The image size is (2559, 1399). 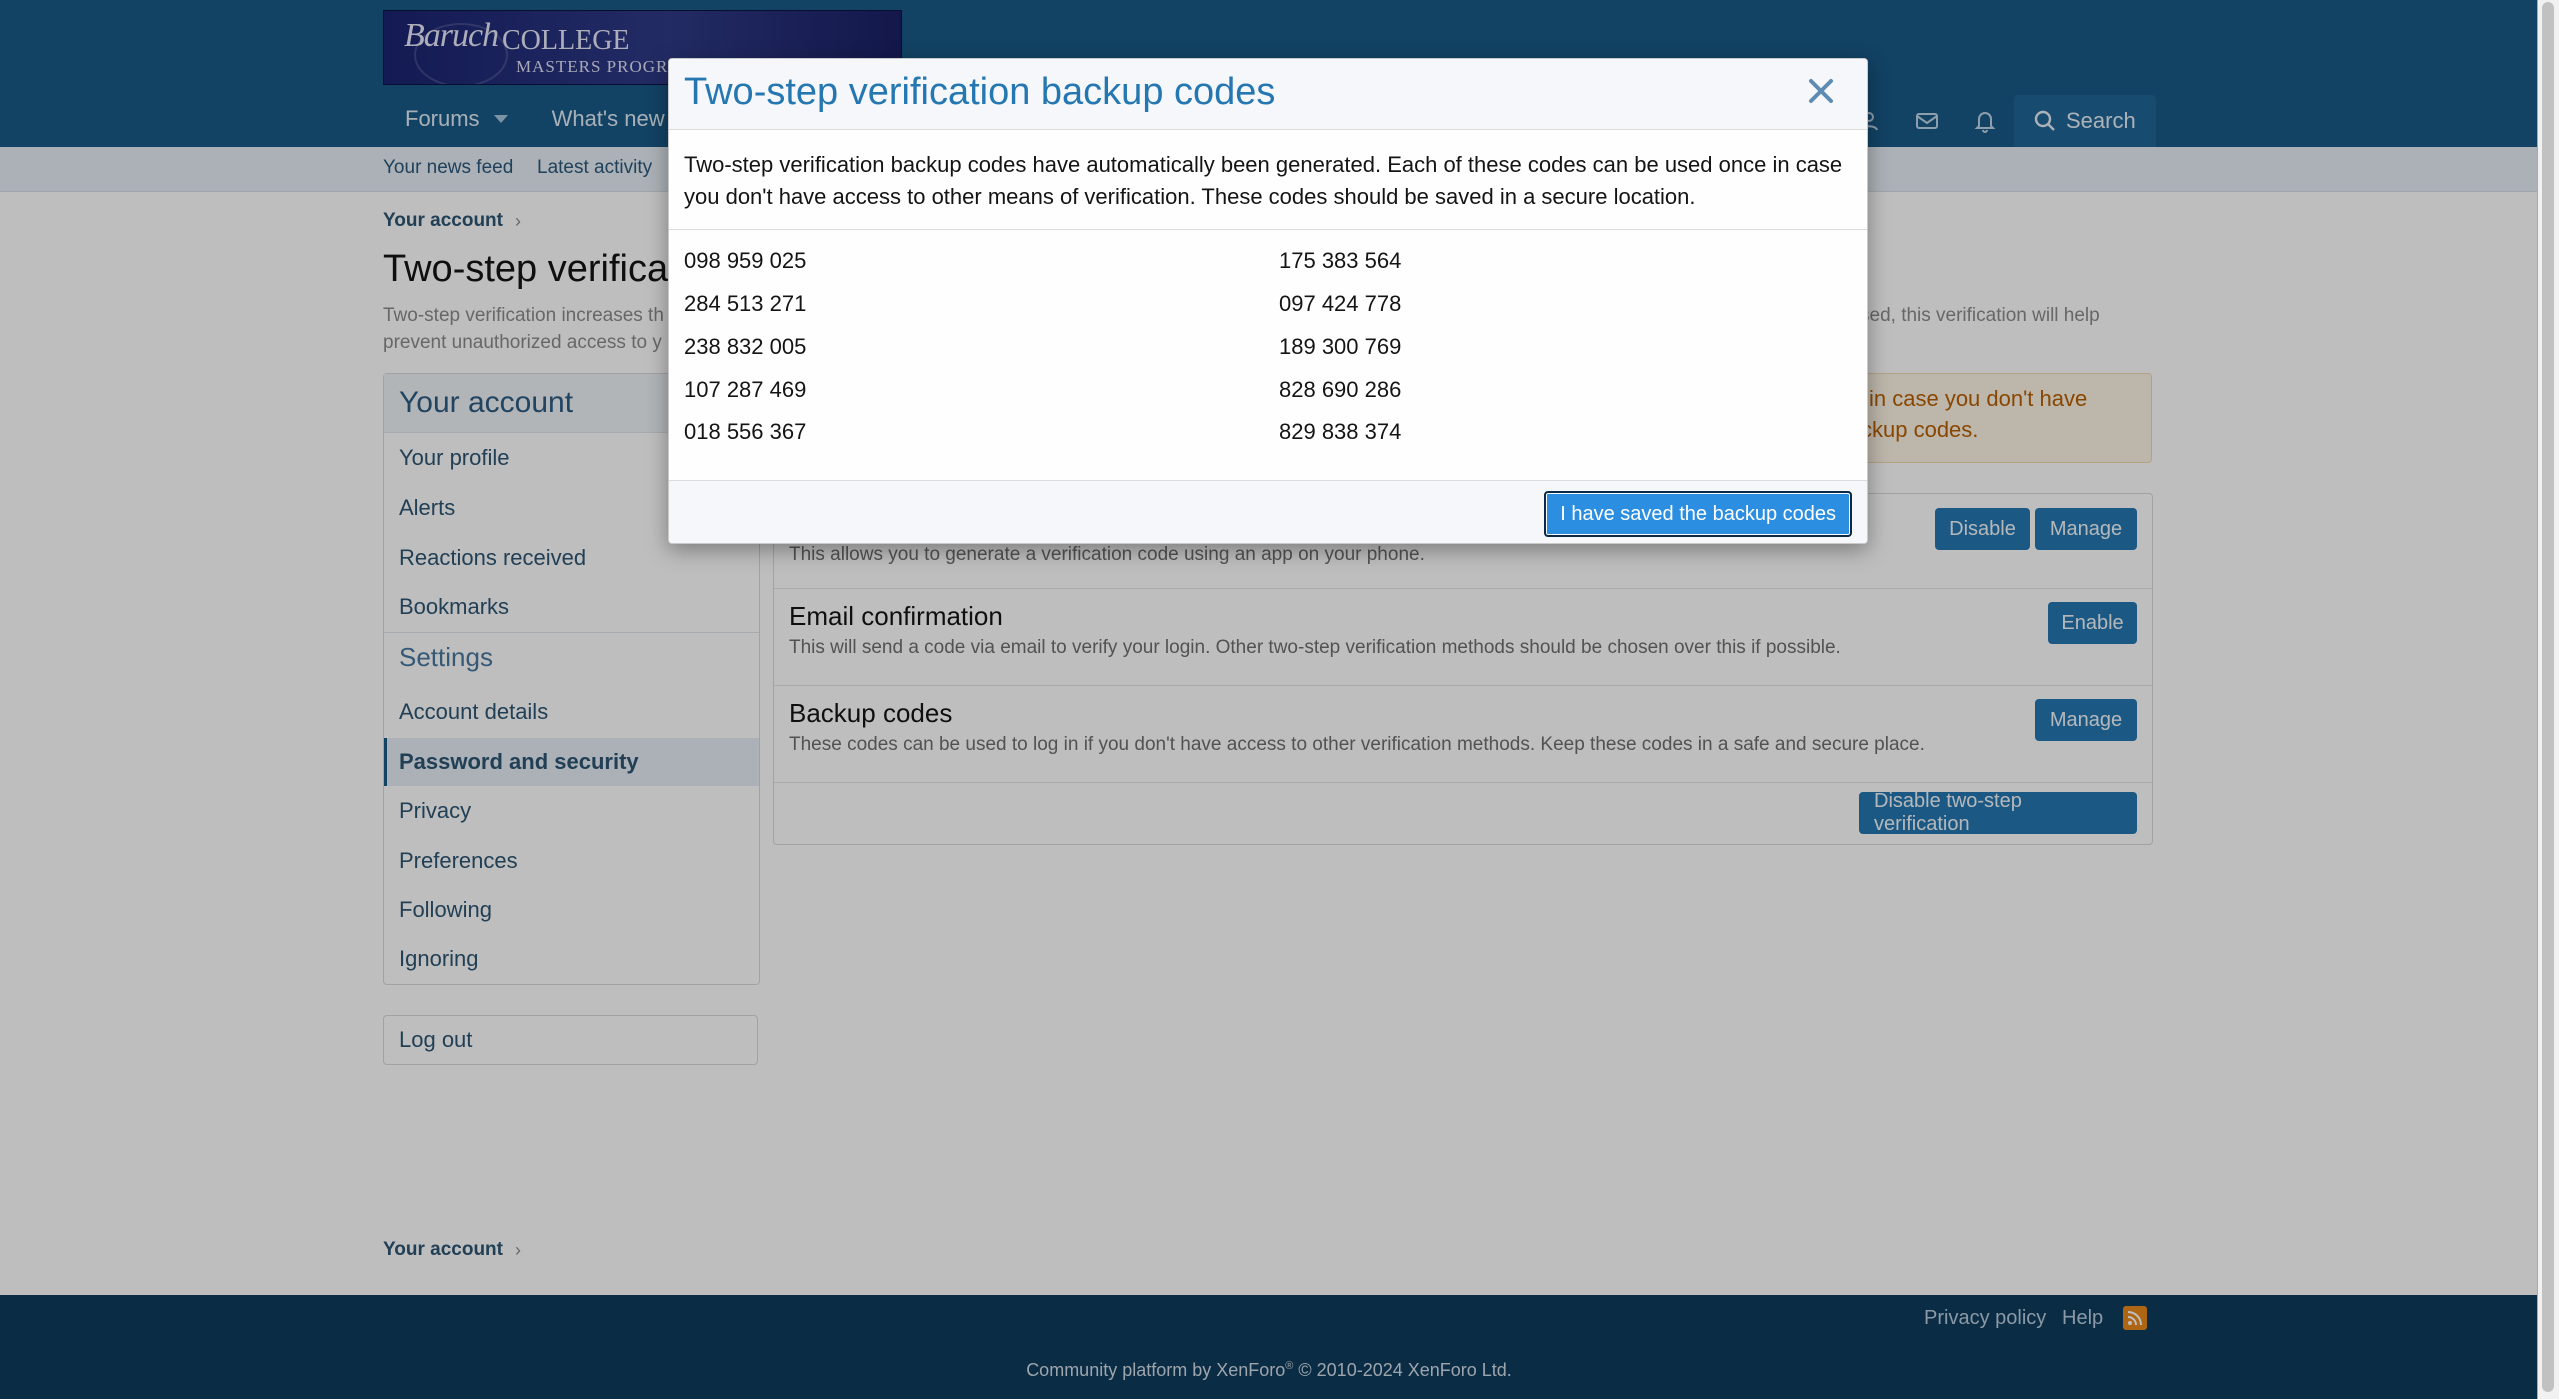 What do you see at coordinates (1340, 431) in the screenshot?
I see `backup-code: 829 838 374` at bounding box center [1340, 431].